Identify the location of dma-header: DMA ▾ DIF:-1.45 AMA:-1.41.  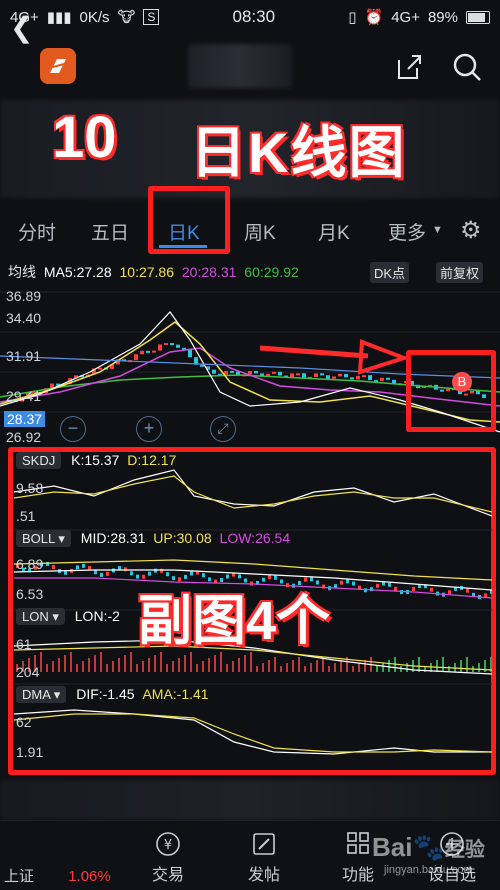
(112, 694).